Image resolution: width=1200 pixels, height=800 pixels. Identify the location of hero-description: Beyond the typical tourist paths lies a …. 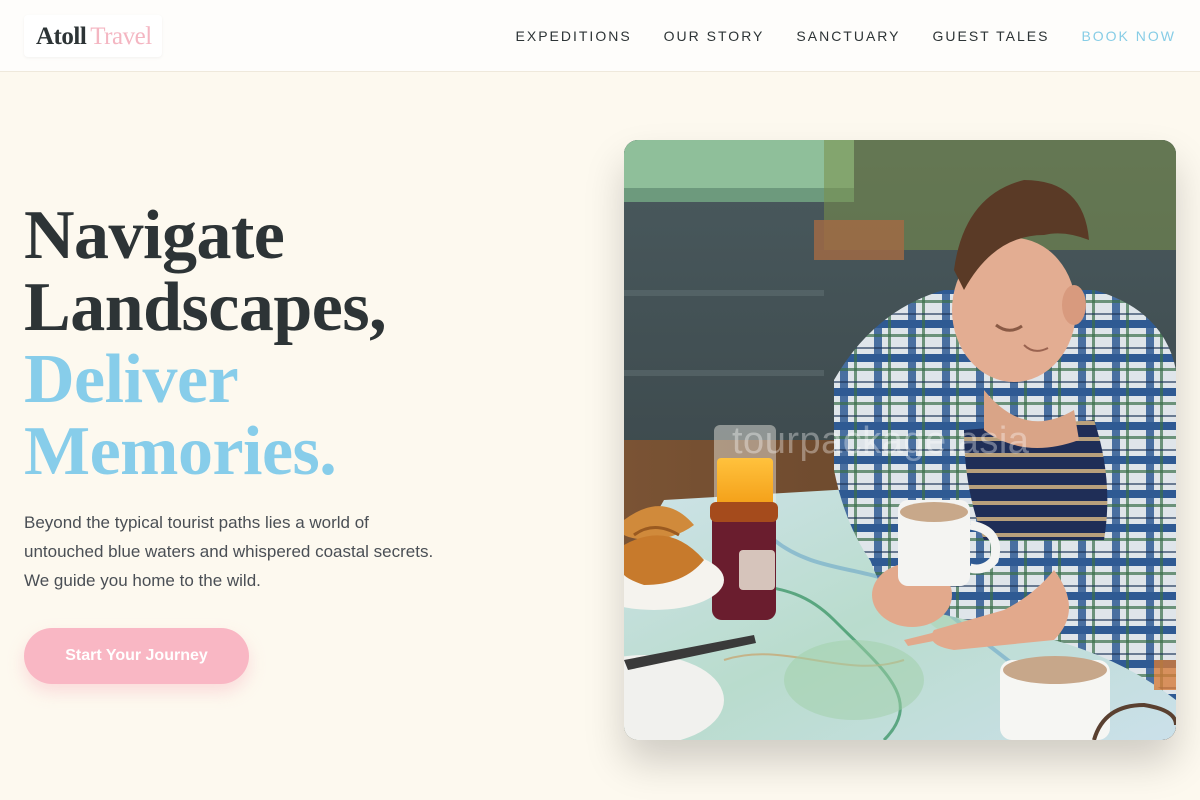
(229, 551).